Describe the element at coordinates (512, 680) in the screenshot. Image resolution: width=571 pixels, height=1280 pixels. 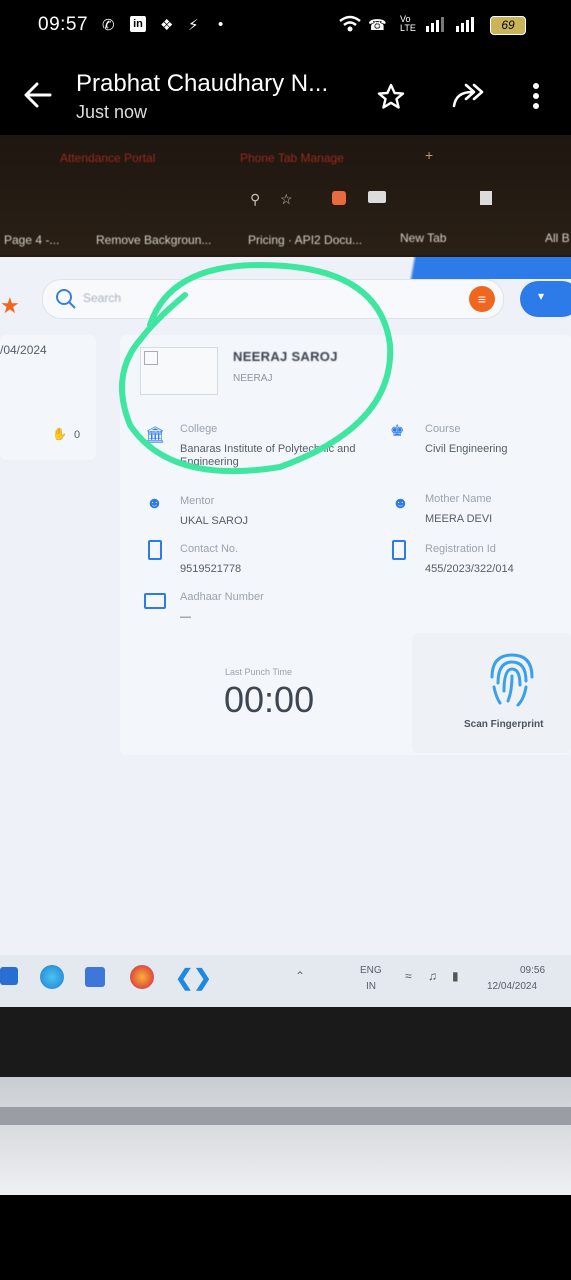
I see `fingerprint-icon` at that location.